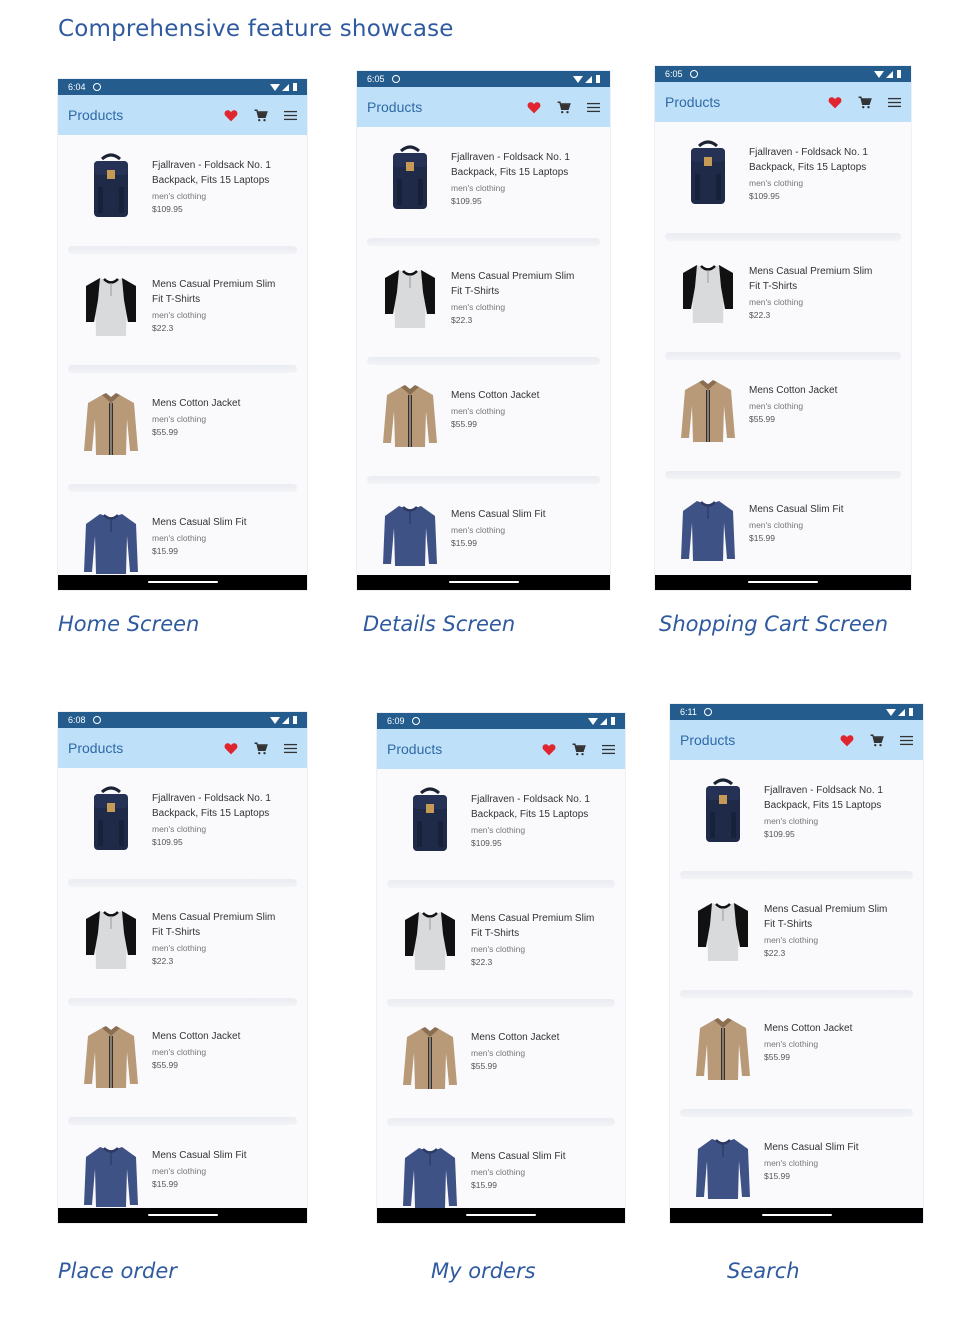  I want to click on product-card: Mens Casual Slim Fit men's clothing $15.99, so click(783, 534).